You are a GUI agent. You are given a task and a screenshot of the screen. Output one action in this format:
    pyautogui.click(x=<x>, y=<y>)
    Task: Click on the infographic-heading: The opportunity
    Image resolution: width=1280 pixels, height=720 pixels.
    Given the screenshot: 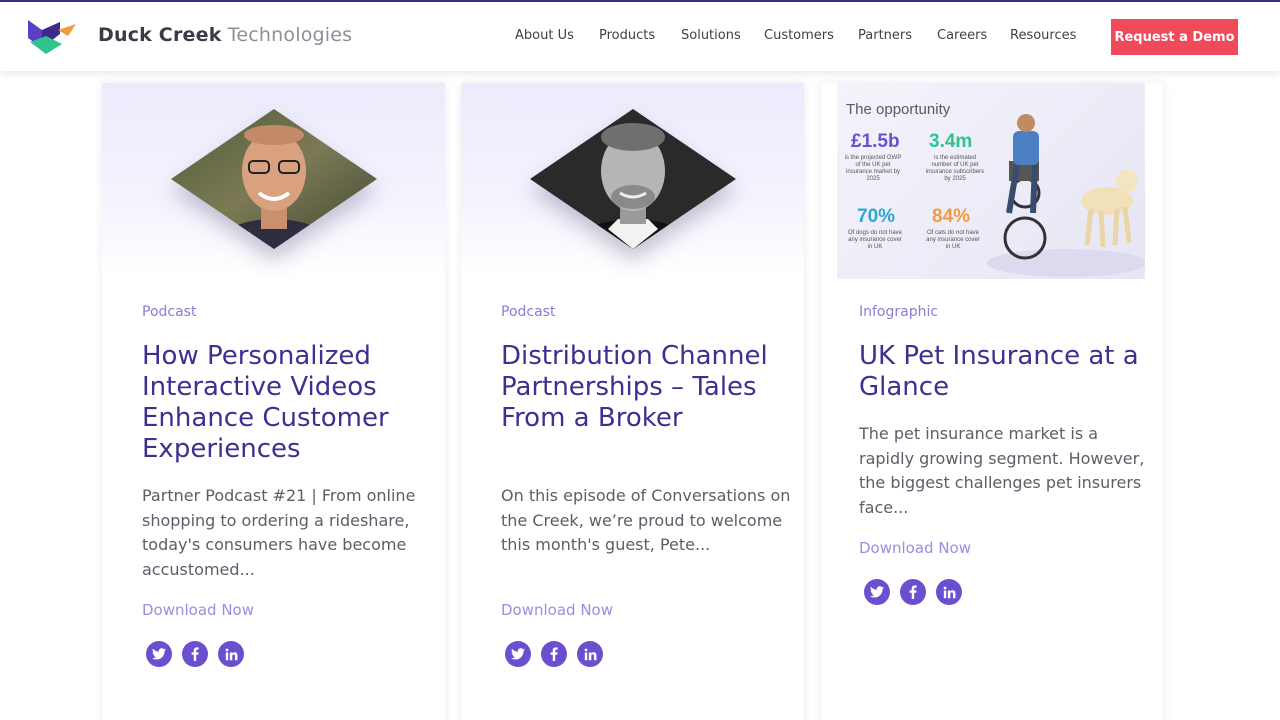 What is the action you would take?
    pyautogui.click(x=898, y=109)
    